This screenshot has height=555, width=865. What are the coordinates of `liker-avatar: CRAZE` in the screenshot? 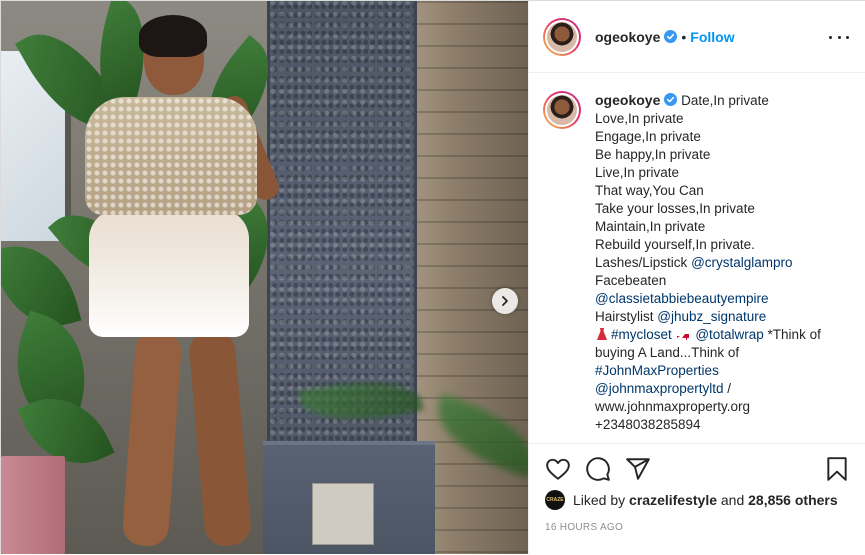 It's located at (555, 500).